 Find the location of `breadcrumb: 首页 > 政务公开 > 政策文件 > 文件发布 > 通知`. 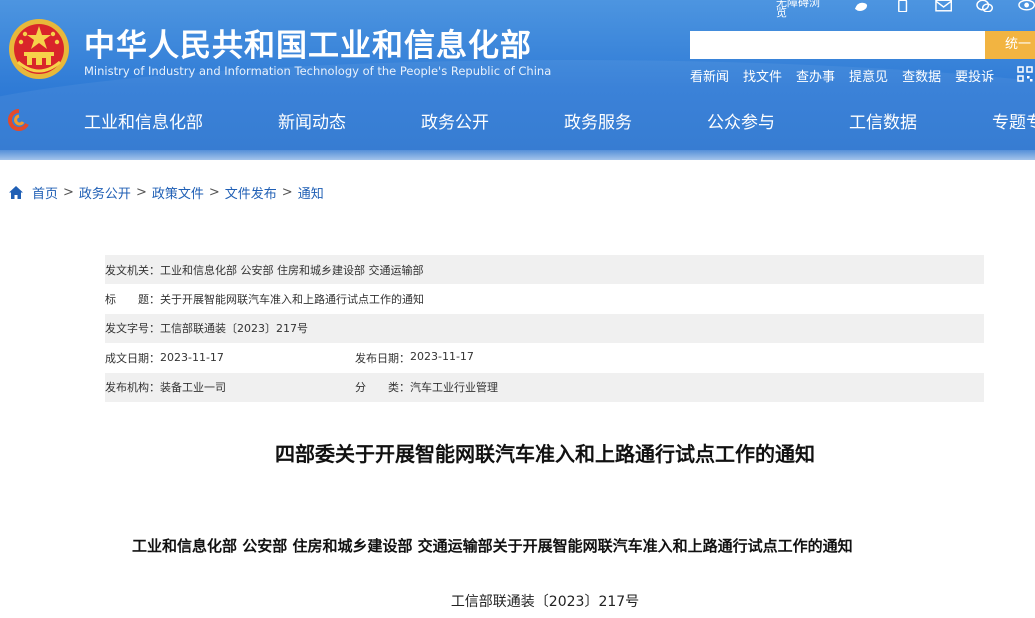

breadcrumb: 首页 > 政务公开 > 政策文件 > 文件发布 > 通知 is located at coordinates (166, 192).